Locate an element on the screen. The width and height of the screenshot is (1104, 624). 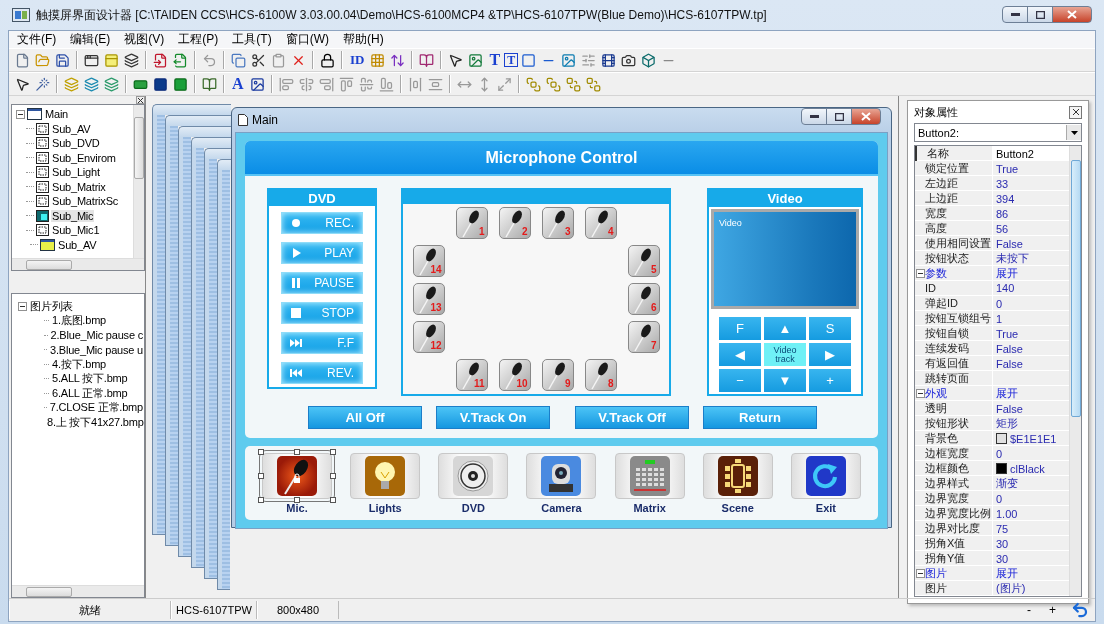
tree-item: Sub_Envirom is located at coordinates (84, 157).